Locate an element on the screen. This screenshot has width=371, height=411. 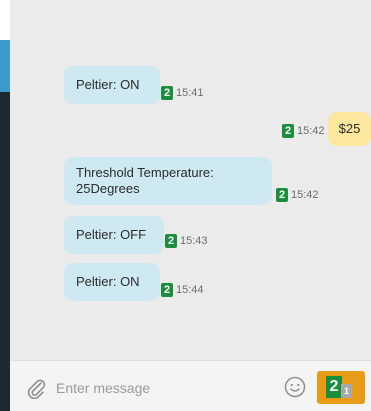
message-text: $25 is located at coordinates (349, 128).